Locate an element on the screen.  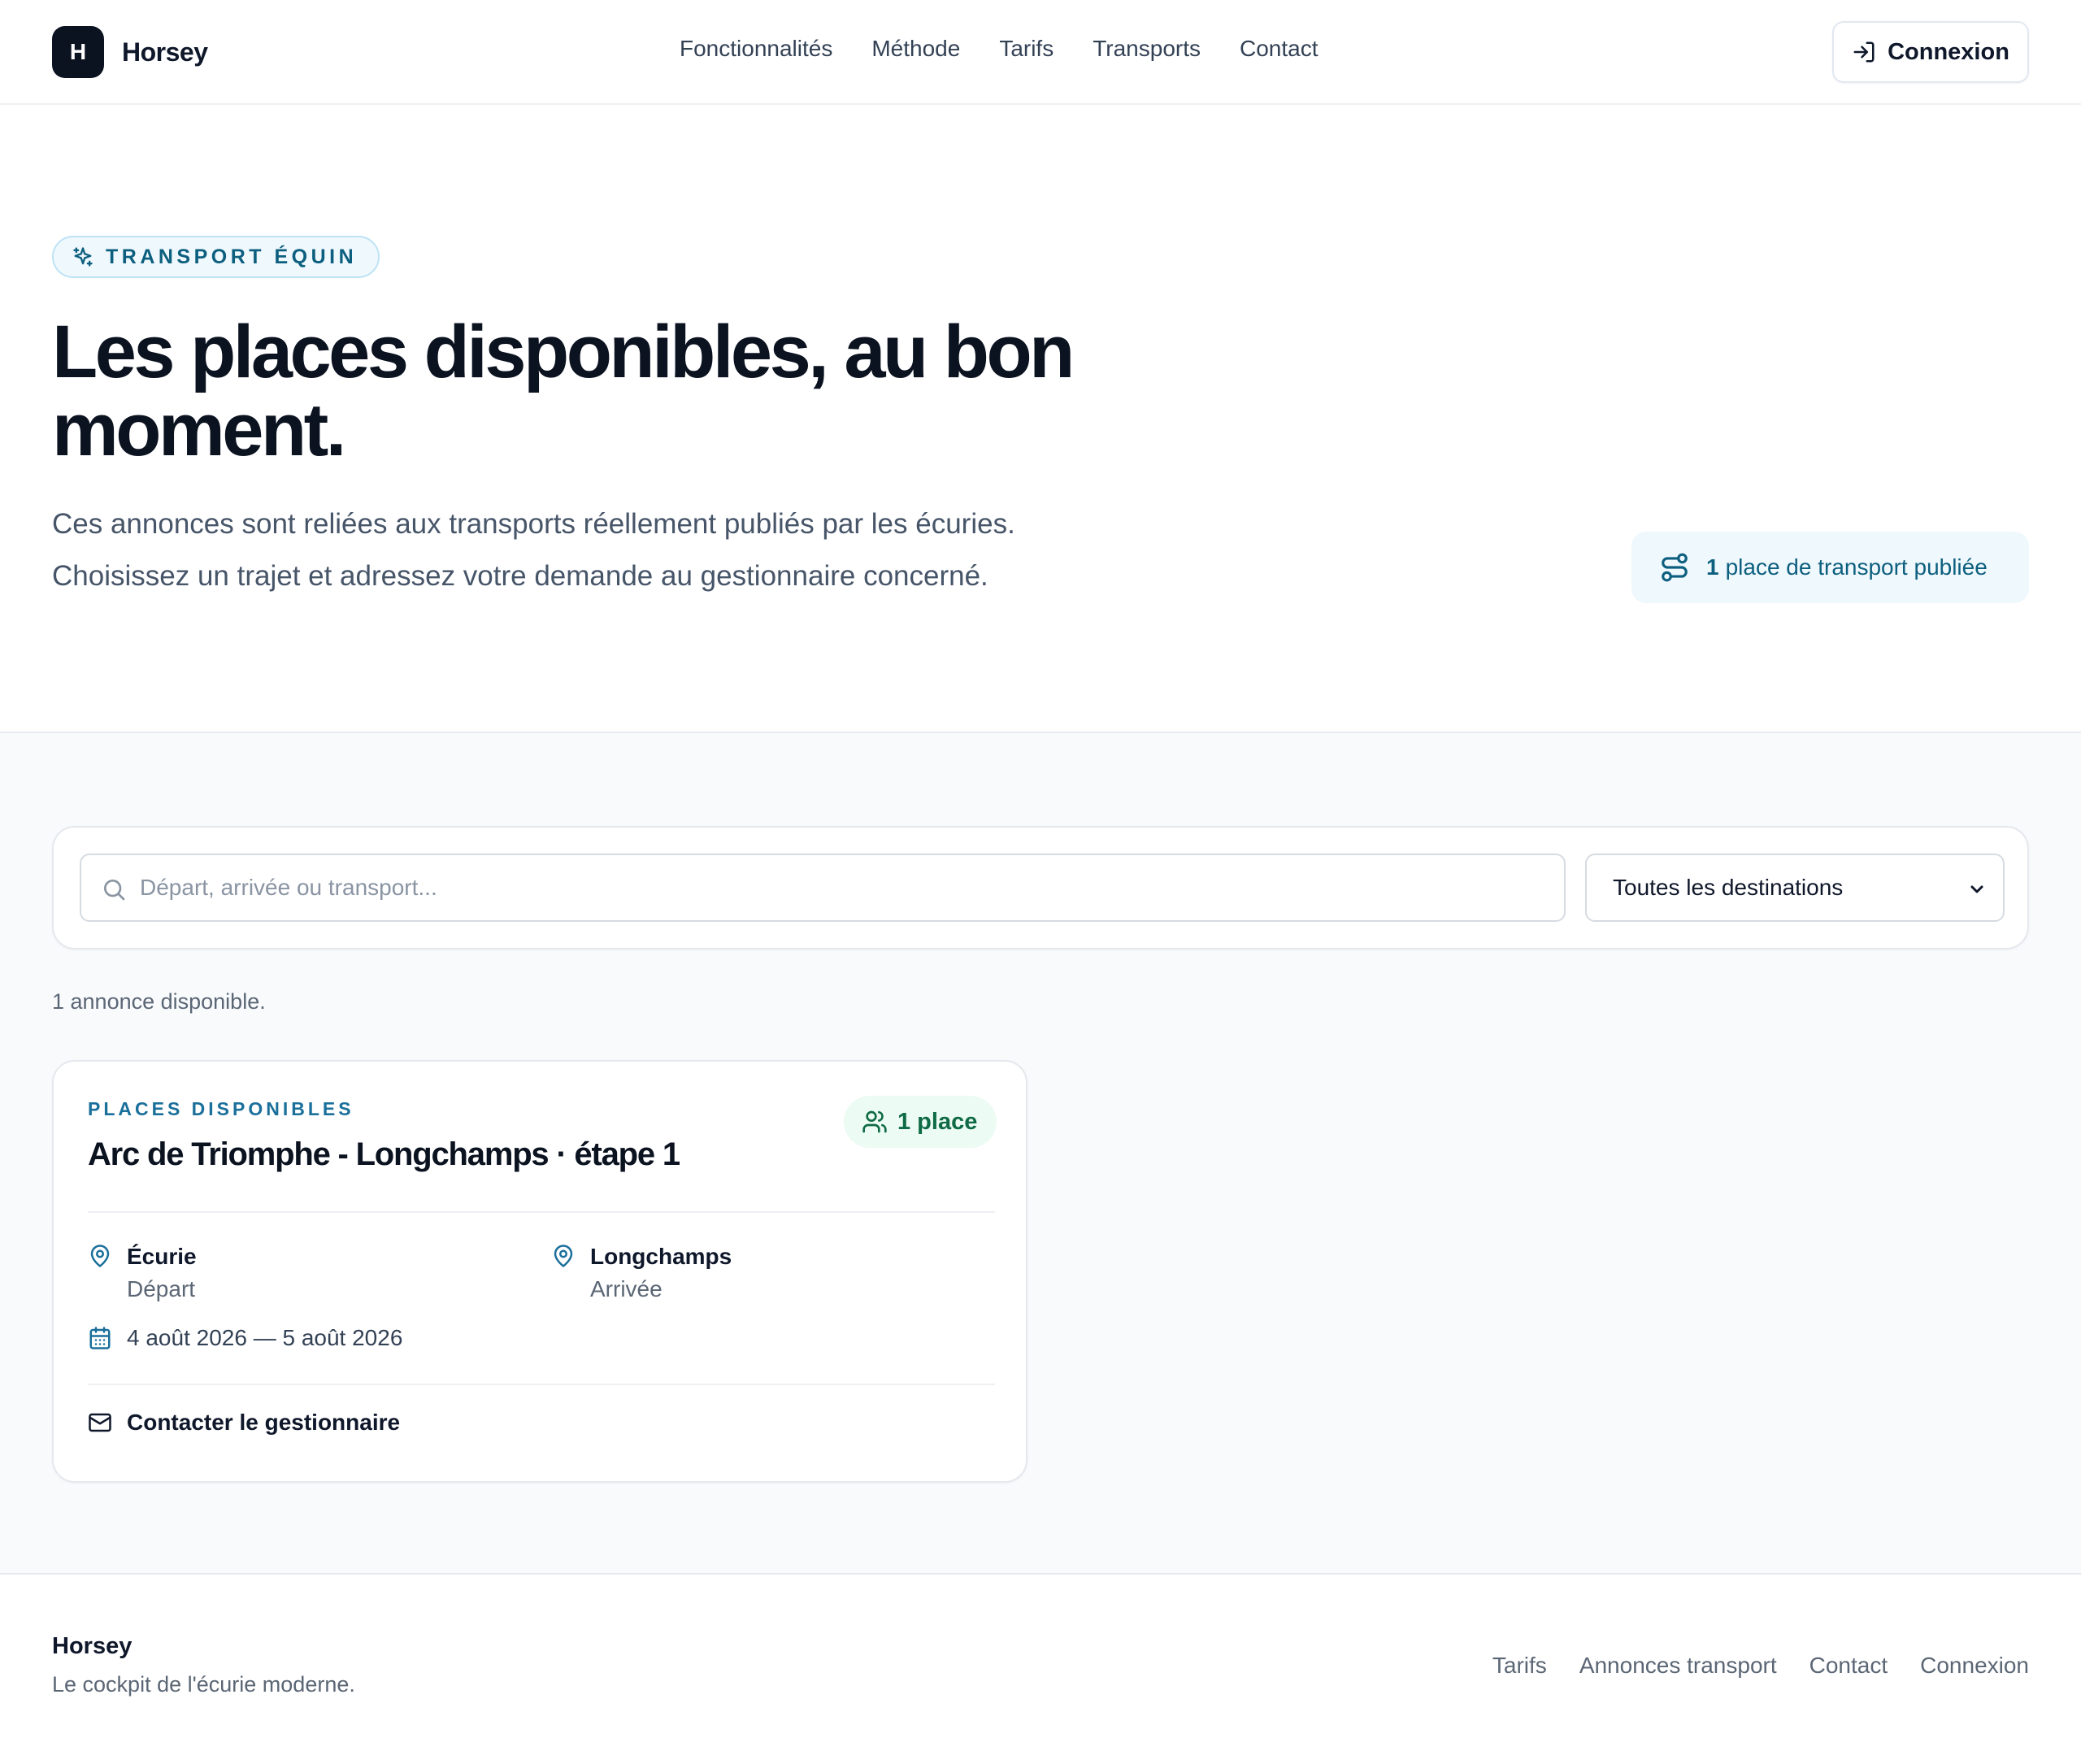
departure-role: Départ is located at coordinates (161, 1288).